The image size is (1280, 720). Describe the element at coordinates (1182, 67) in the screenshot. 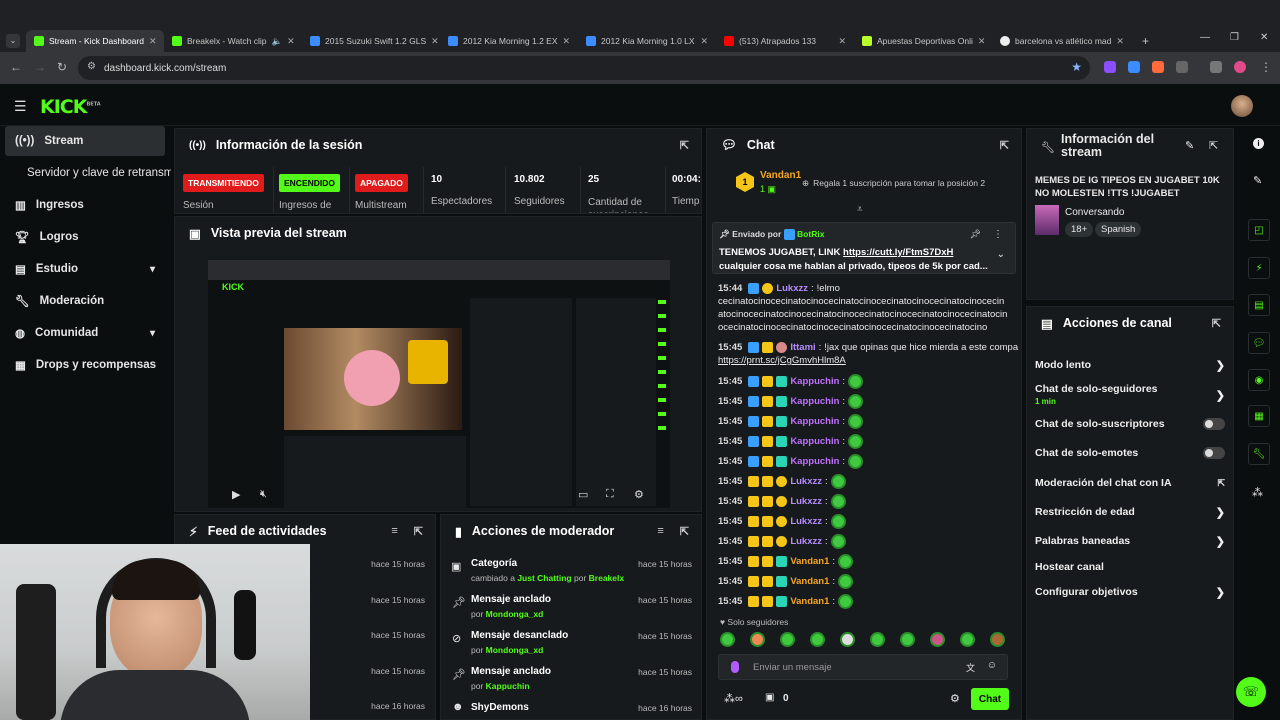

I see `extensions-puzzle-icon` at that location.